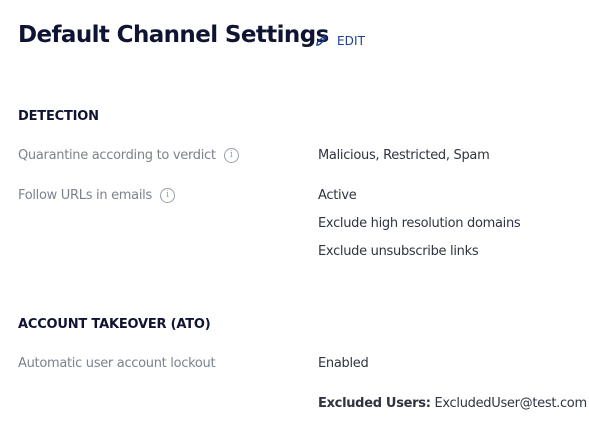  I want to click on lockout-label: Automatic user account lockout, so click(117, 363).